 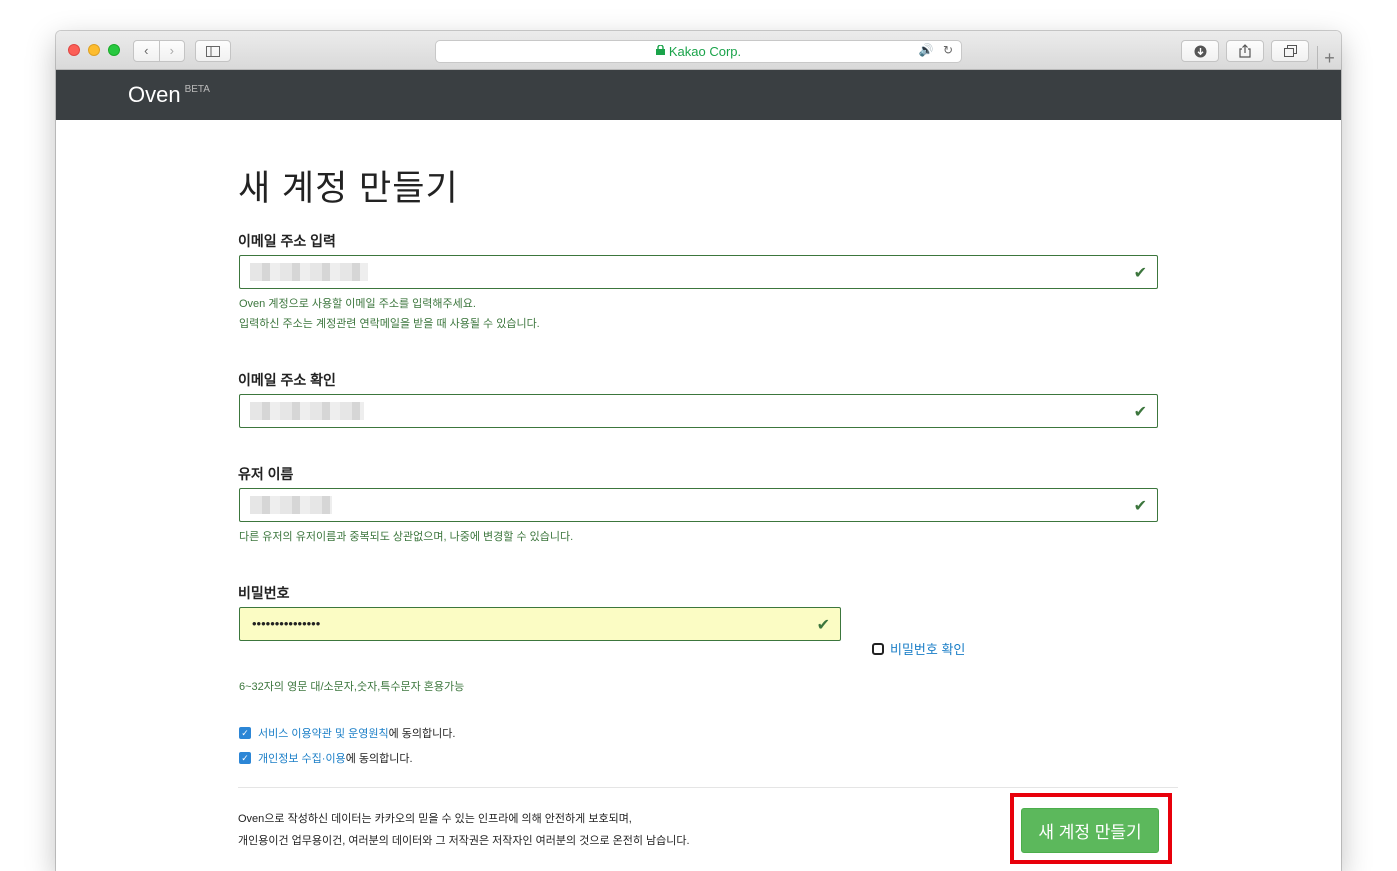 What do you see at coordinates (948, 50) in the screenshot?
I see `reload-icon: ↻` at bounding box center [948, 50].